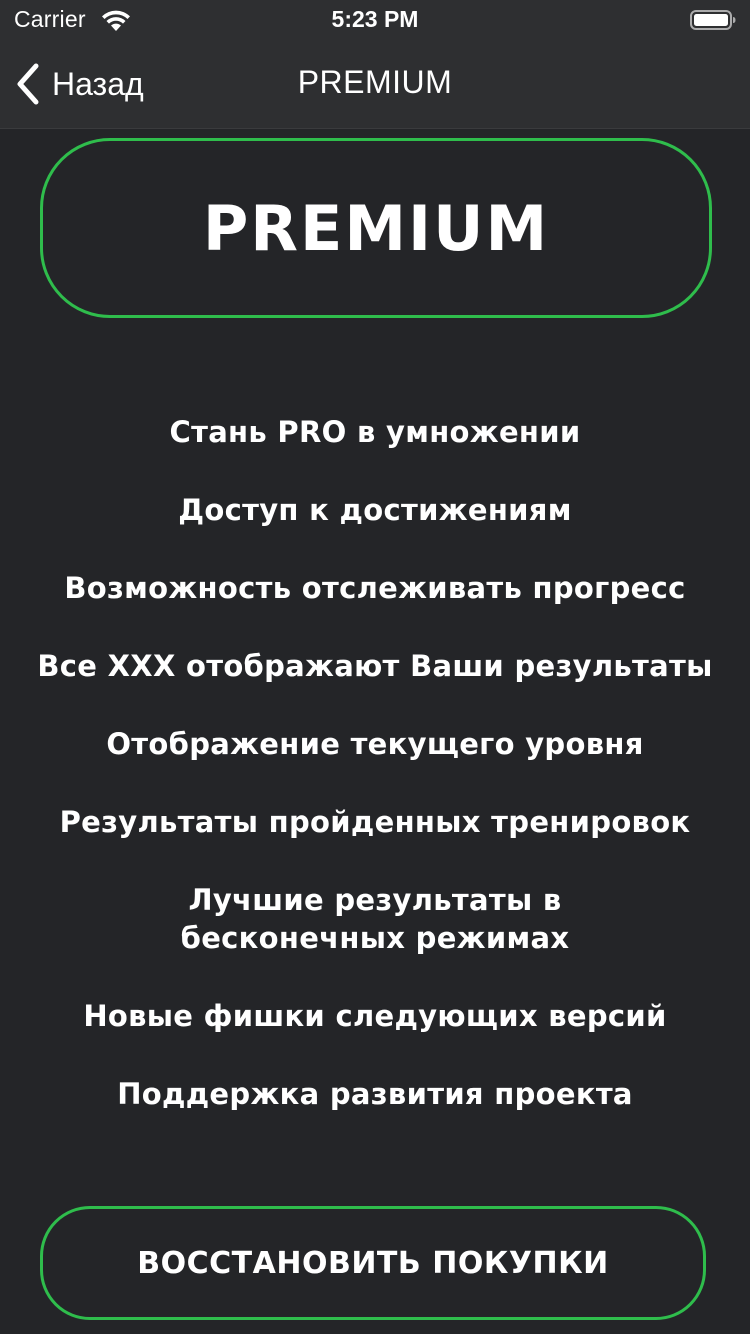  I want to click on feature-item: Доступ к достижениям, so click(375, 510).